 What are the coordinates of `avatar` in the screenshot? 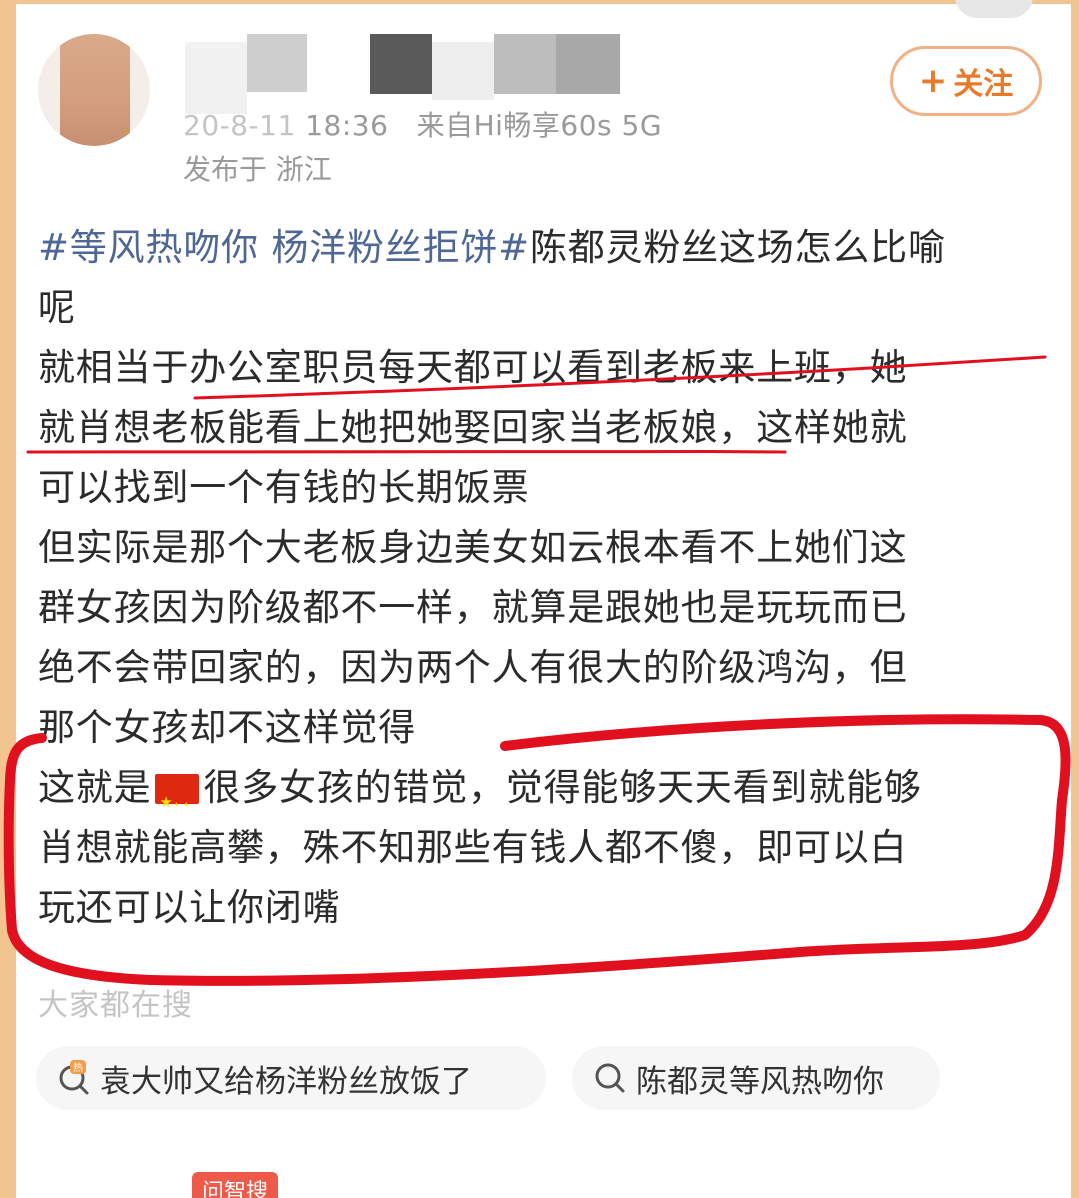 It's located at (94, 90).